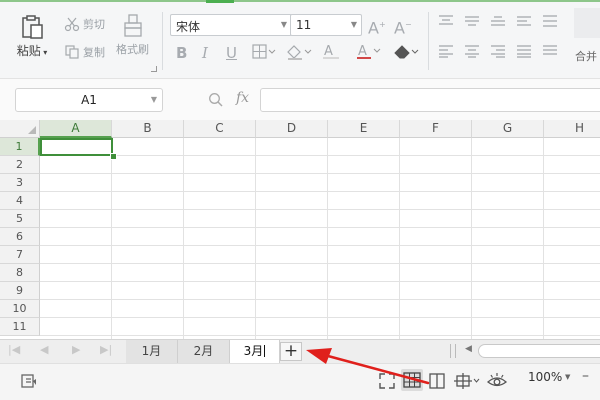  Describe the element at coordinates (205, 53) in the screenshot. I see `italic-icon: I` at that location.